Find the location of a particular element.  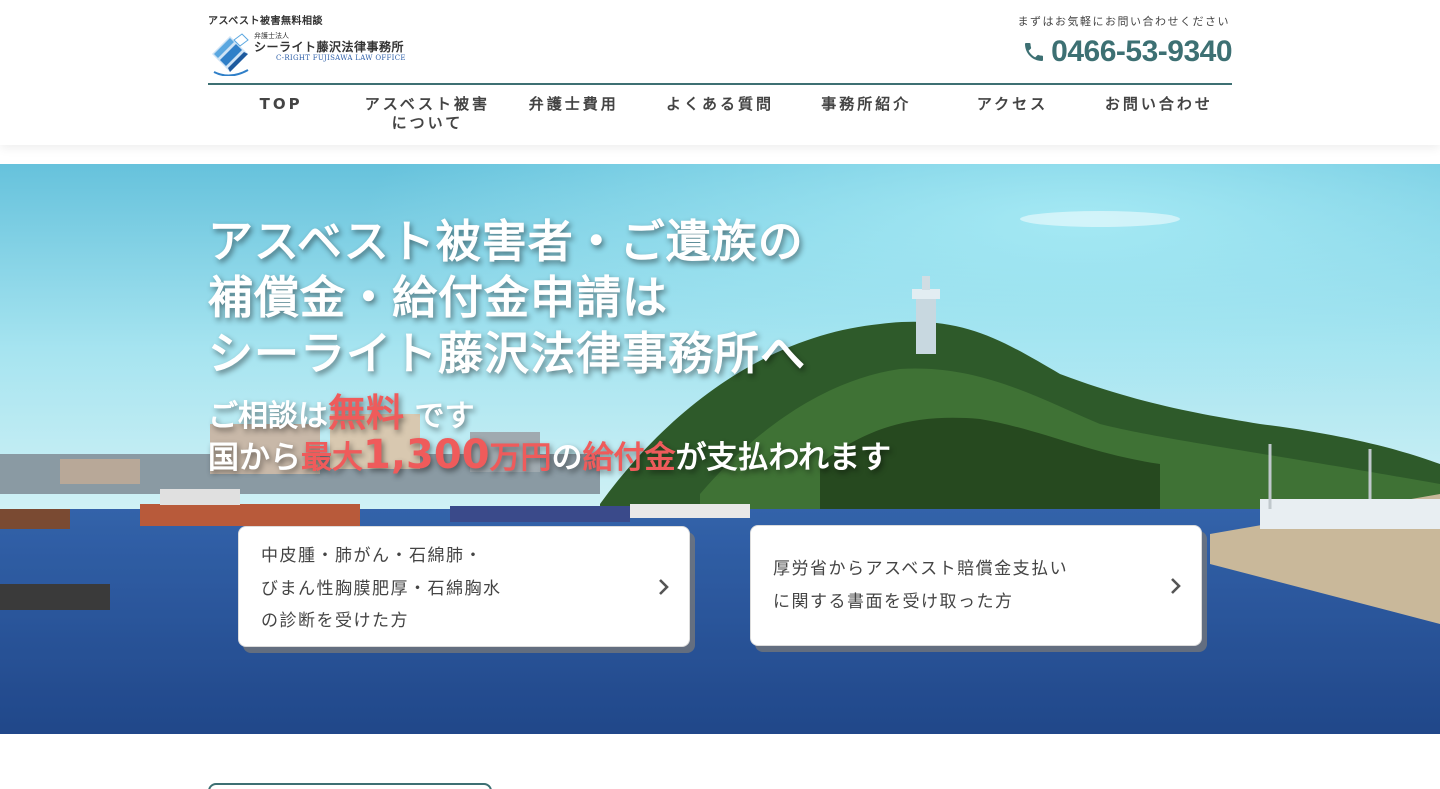

sub1-post: です is located at coordinates (439, 416).